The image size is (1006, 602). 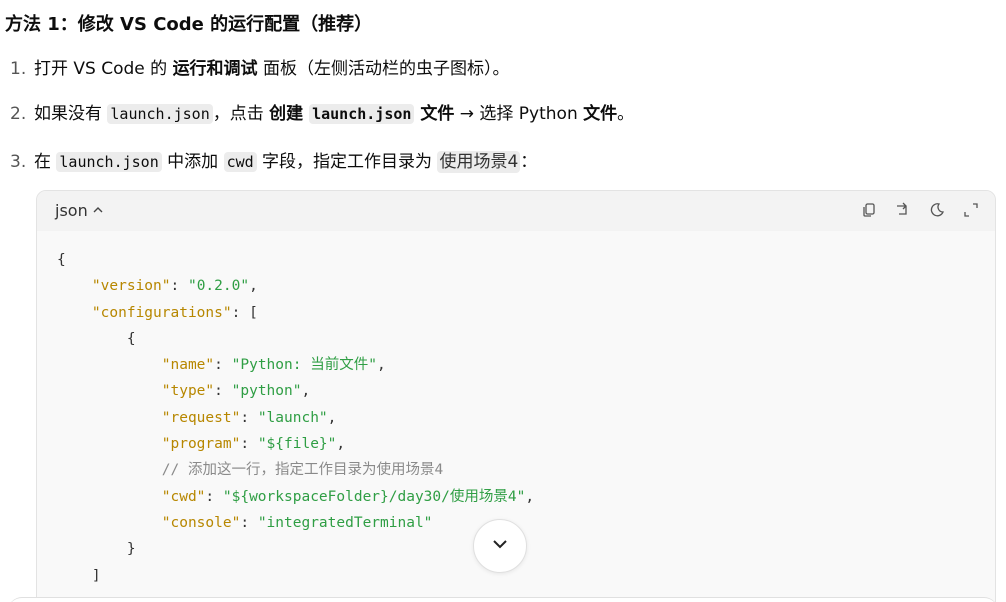 I want to click on chevron-down-icon, so click(x=500, y=546).